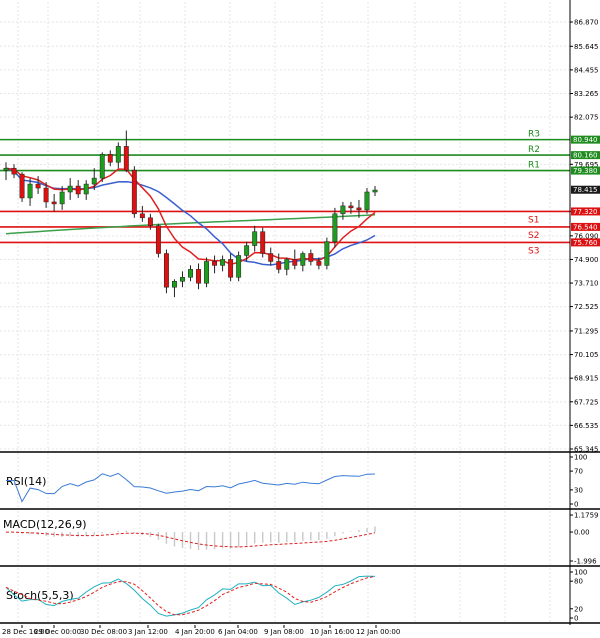 This screenshot has width=600, height=638. What do you see at coordinates (586, 307) in the screenshot?
I see `y-tick-label: 72.525` at bounding box center [586, 307].